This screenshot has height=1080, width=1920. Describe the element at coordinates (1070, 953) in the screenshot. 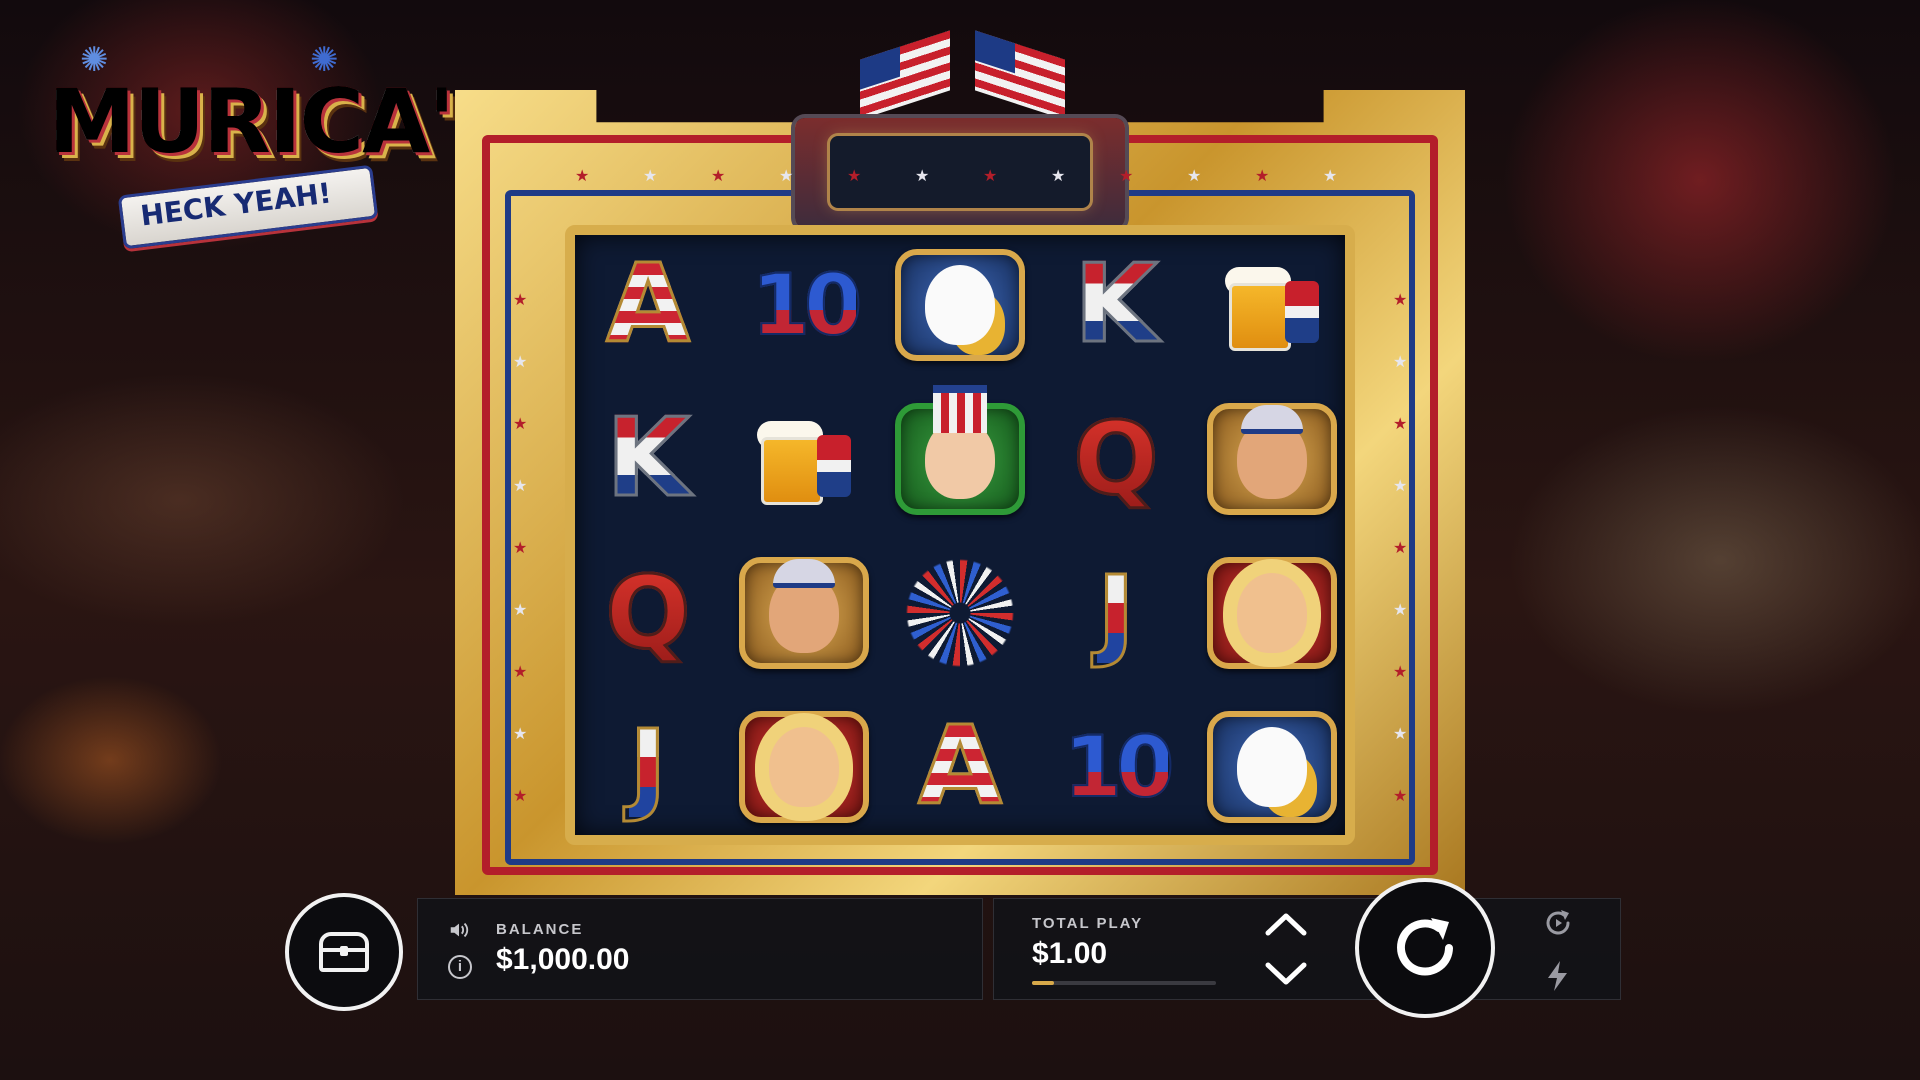

I see `total-play-value: $1.00` at that location.